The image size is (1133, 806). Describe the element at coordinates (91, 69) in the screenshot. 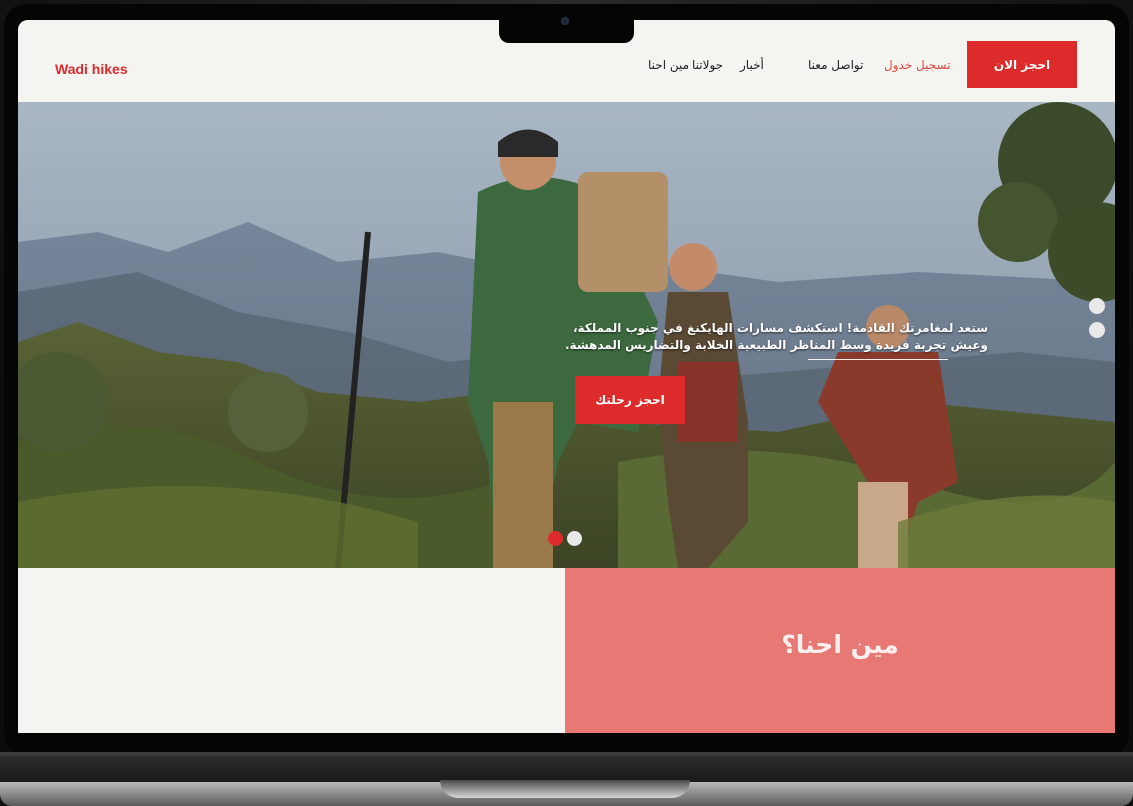

I see `site-logo: Wadi hikes` at that location.